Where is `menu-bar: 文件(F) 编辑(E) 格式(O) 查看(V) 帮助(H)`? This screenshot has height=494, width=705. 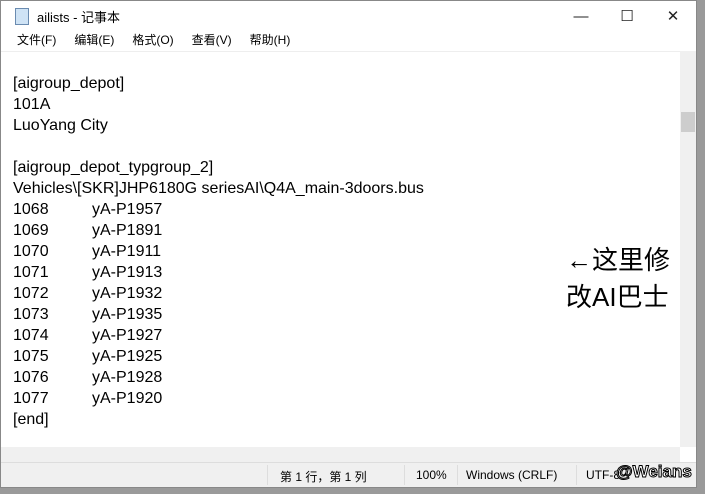 menu-bar: 文件(F) 编辑(E) 格式(O) 查看(V) 帮助(H) is located at coordinates (348, 41).